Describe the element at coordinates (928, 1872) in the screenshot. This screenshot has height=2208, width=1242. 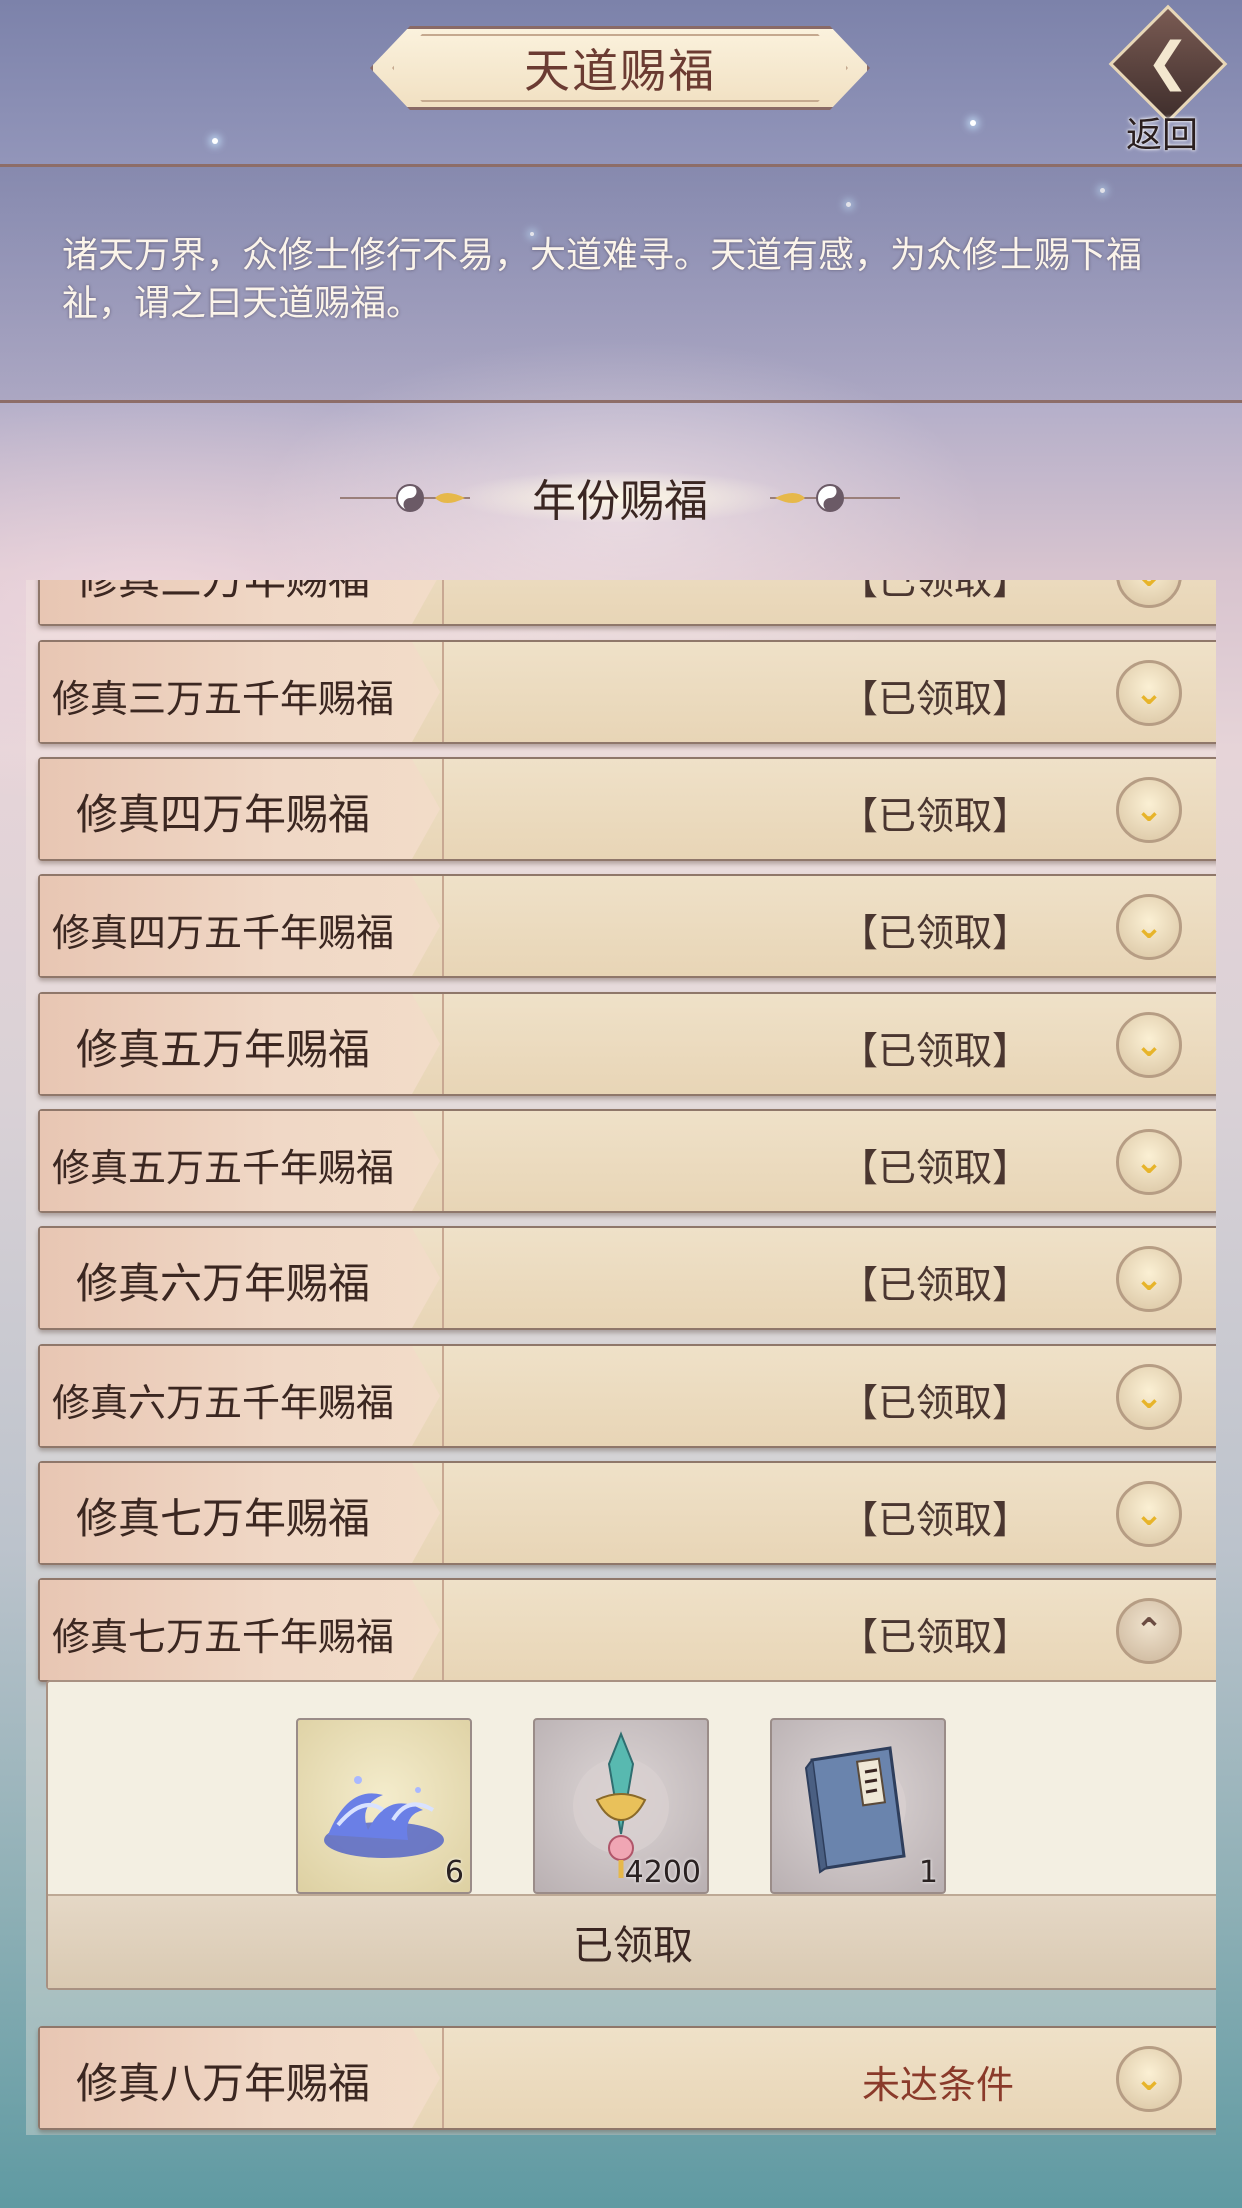
I see `item-count: 1` at that location.